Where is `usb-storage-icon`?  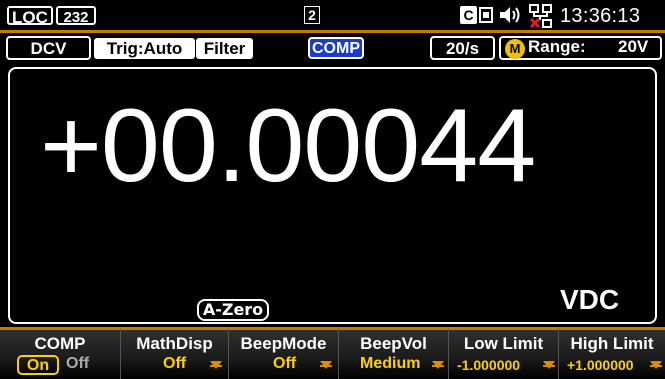
usb-storage-icon is located at coordinates (486, 15).